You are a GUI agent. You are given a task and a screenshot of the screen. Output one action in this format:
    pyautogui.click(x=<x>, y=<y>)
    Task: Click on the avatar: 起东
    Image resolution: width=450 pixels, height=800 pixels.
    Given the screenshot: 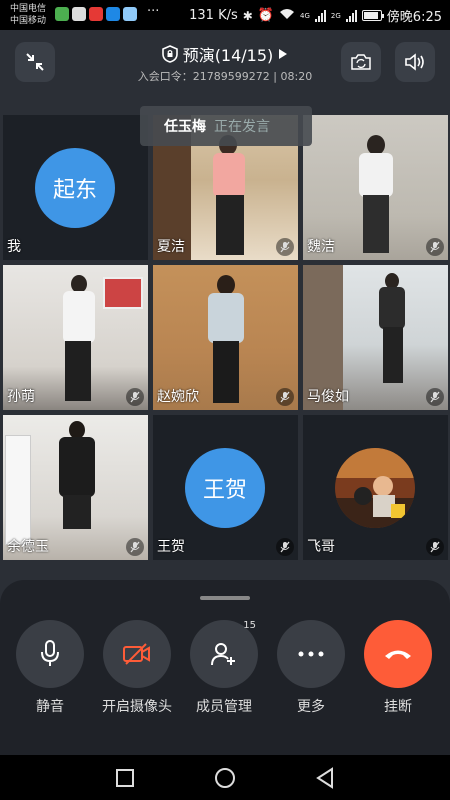 What is the action you would take?
    pyautogui.click(x=75, y=188)
    